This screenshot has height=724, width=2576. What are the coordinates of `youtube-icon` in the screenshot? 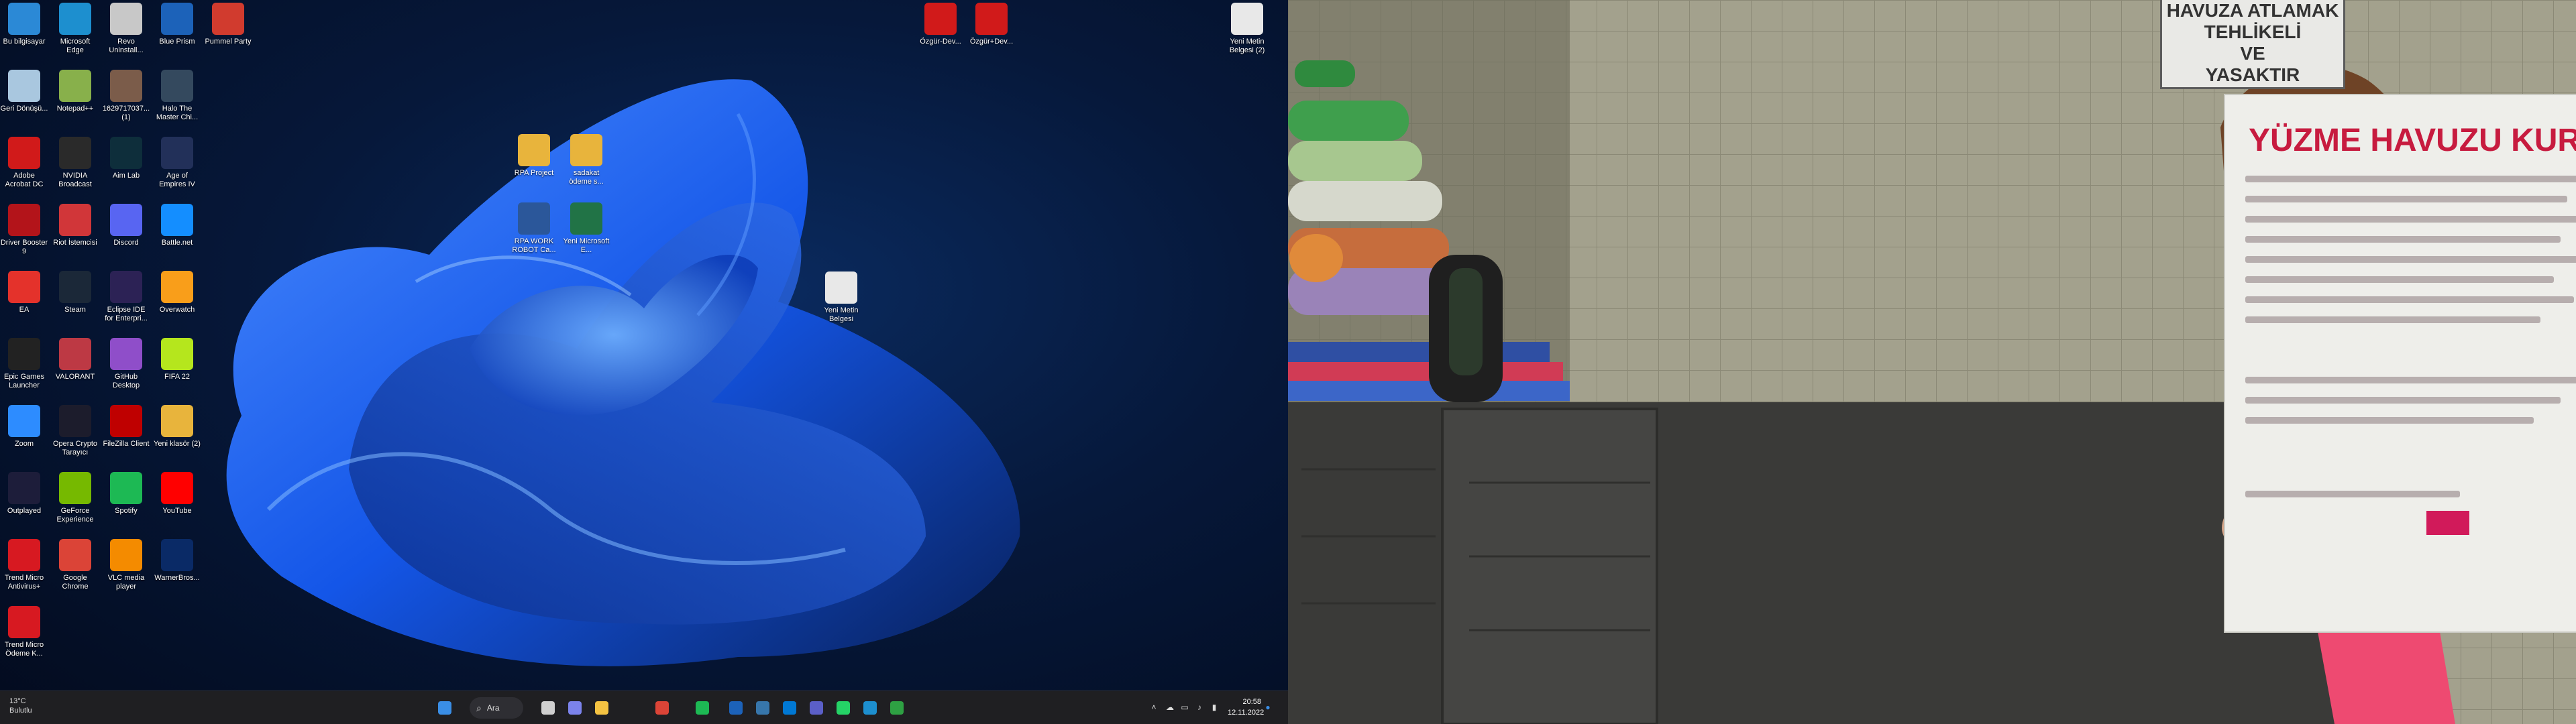 It's located at (177, 488).